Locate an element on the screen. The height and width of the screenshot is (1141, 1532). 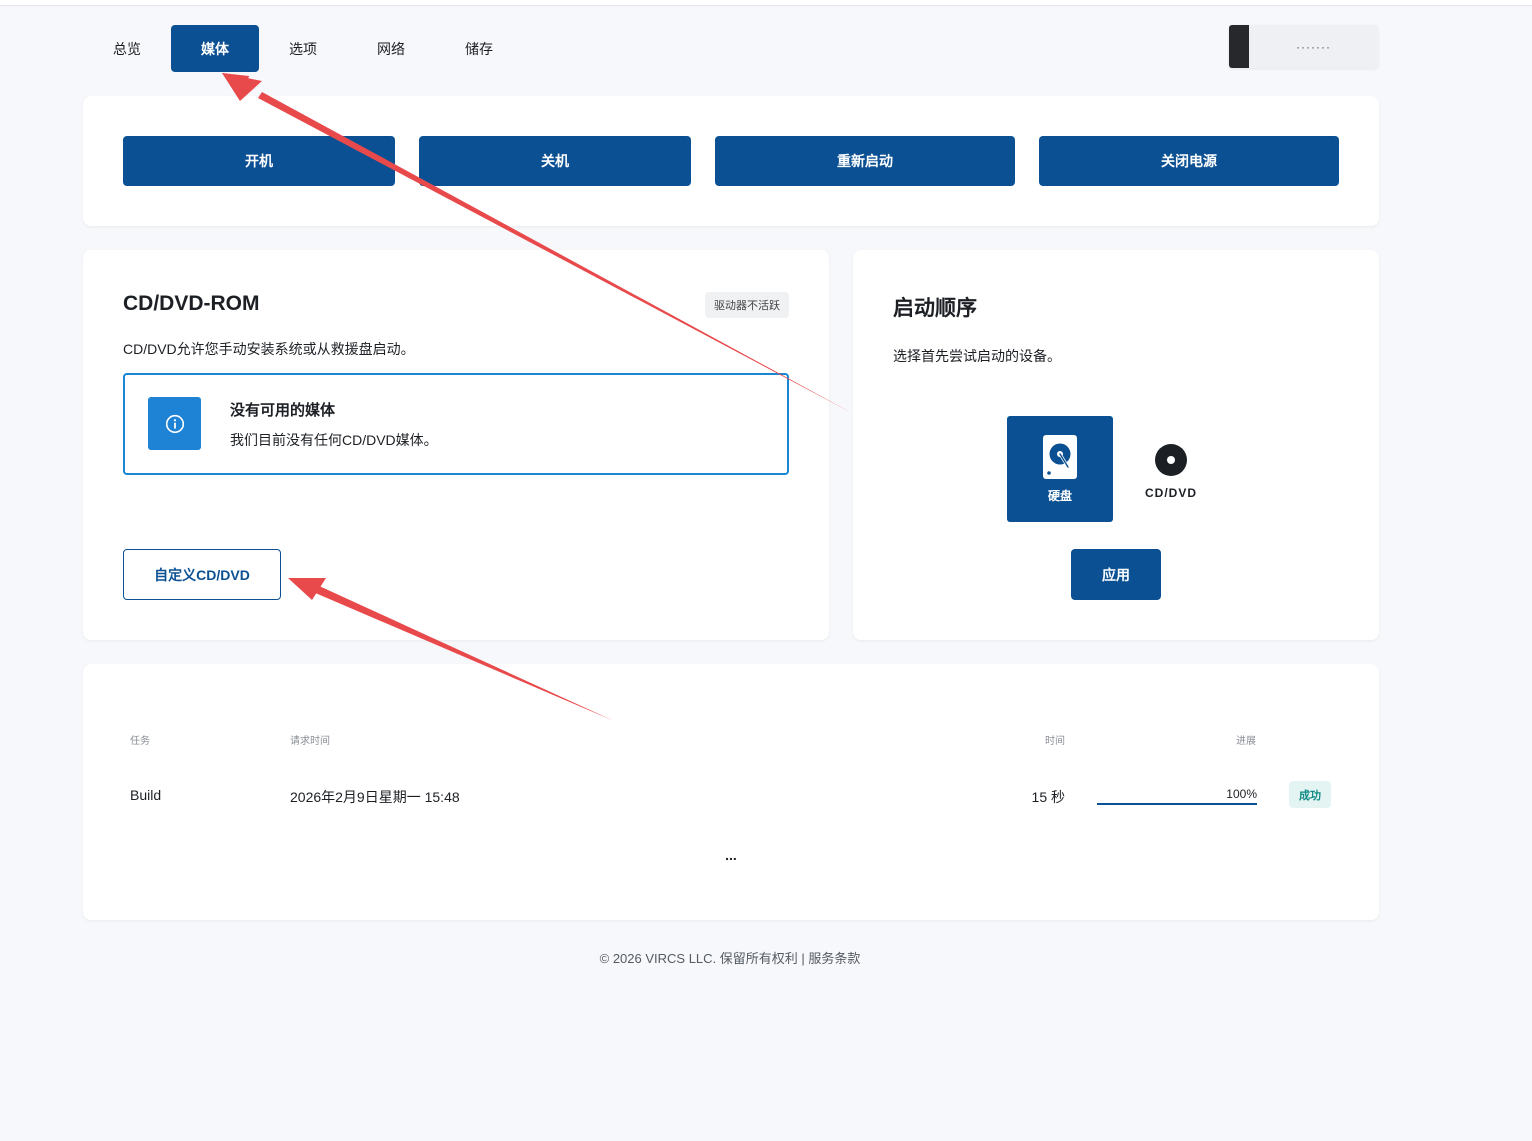
progress-fill is located at coordinates (1177, 804).